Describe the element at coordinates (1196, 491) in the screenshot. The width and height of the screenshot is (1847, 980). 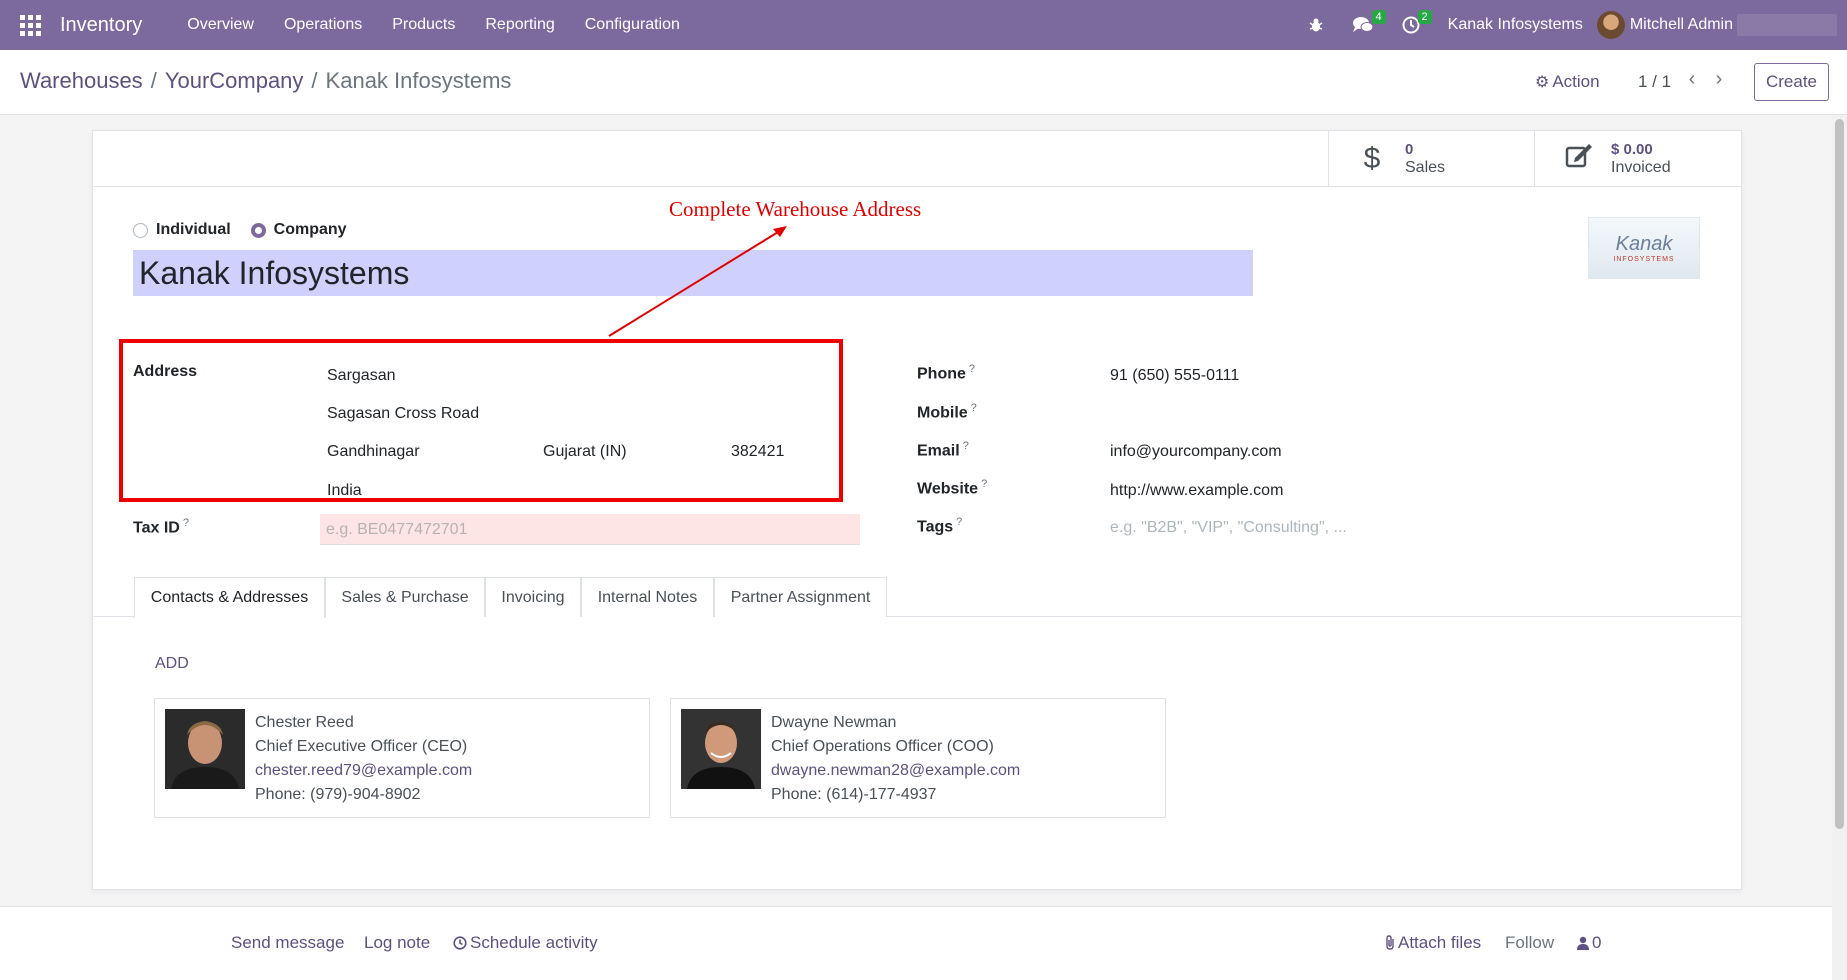
I see `website-field: http://www.example.com` at that location.